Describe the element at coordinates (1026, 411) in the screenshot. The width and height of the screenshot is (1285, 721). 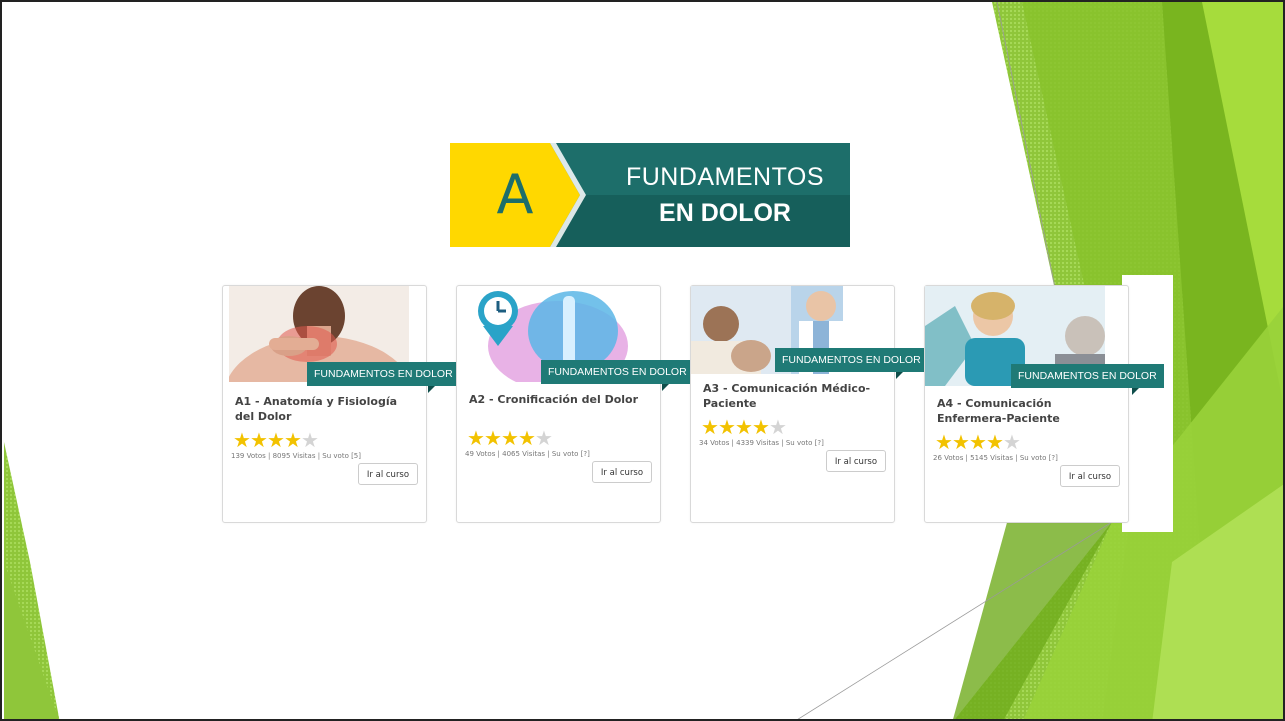
I see `course-title: A4 - Comunicación Enfermera-Paciente` at that location.